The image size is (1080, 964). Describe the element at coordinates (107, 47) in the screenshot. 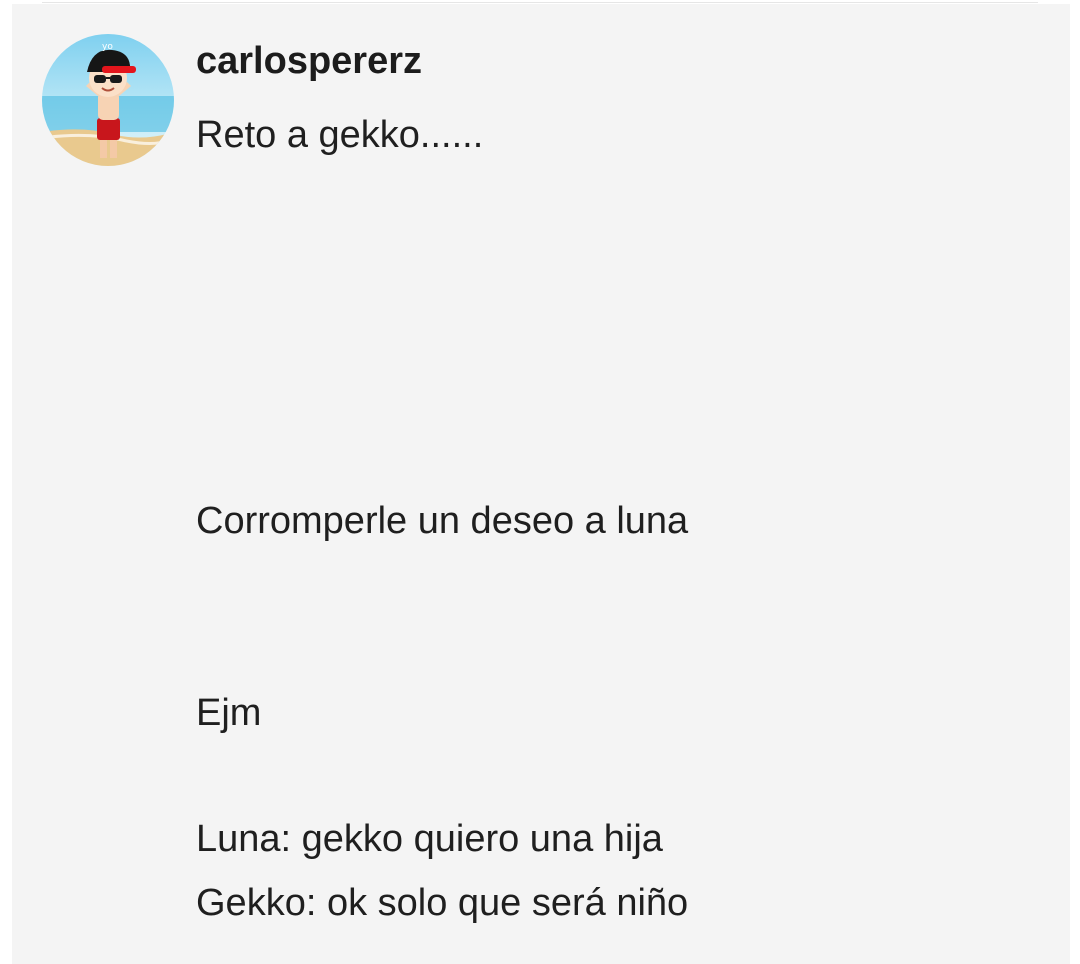

I see `avatar-yo-lettering: yo` at that location.